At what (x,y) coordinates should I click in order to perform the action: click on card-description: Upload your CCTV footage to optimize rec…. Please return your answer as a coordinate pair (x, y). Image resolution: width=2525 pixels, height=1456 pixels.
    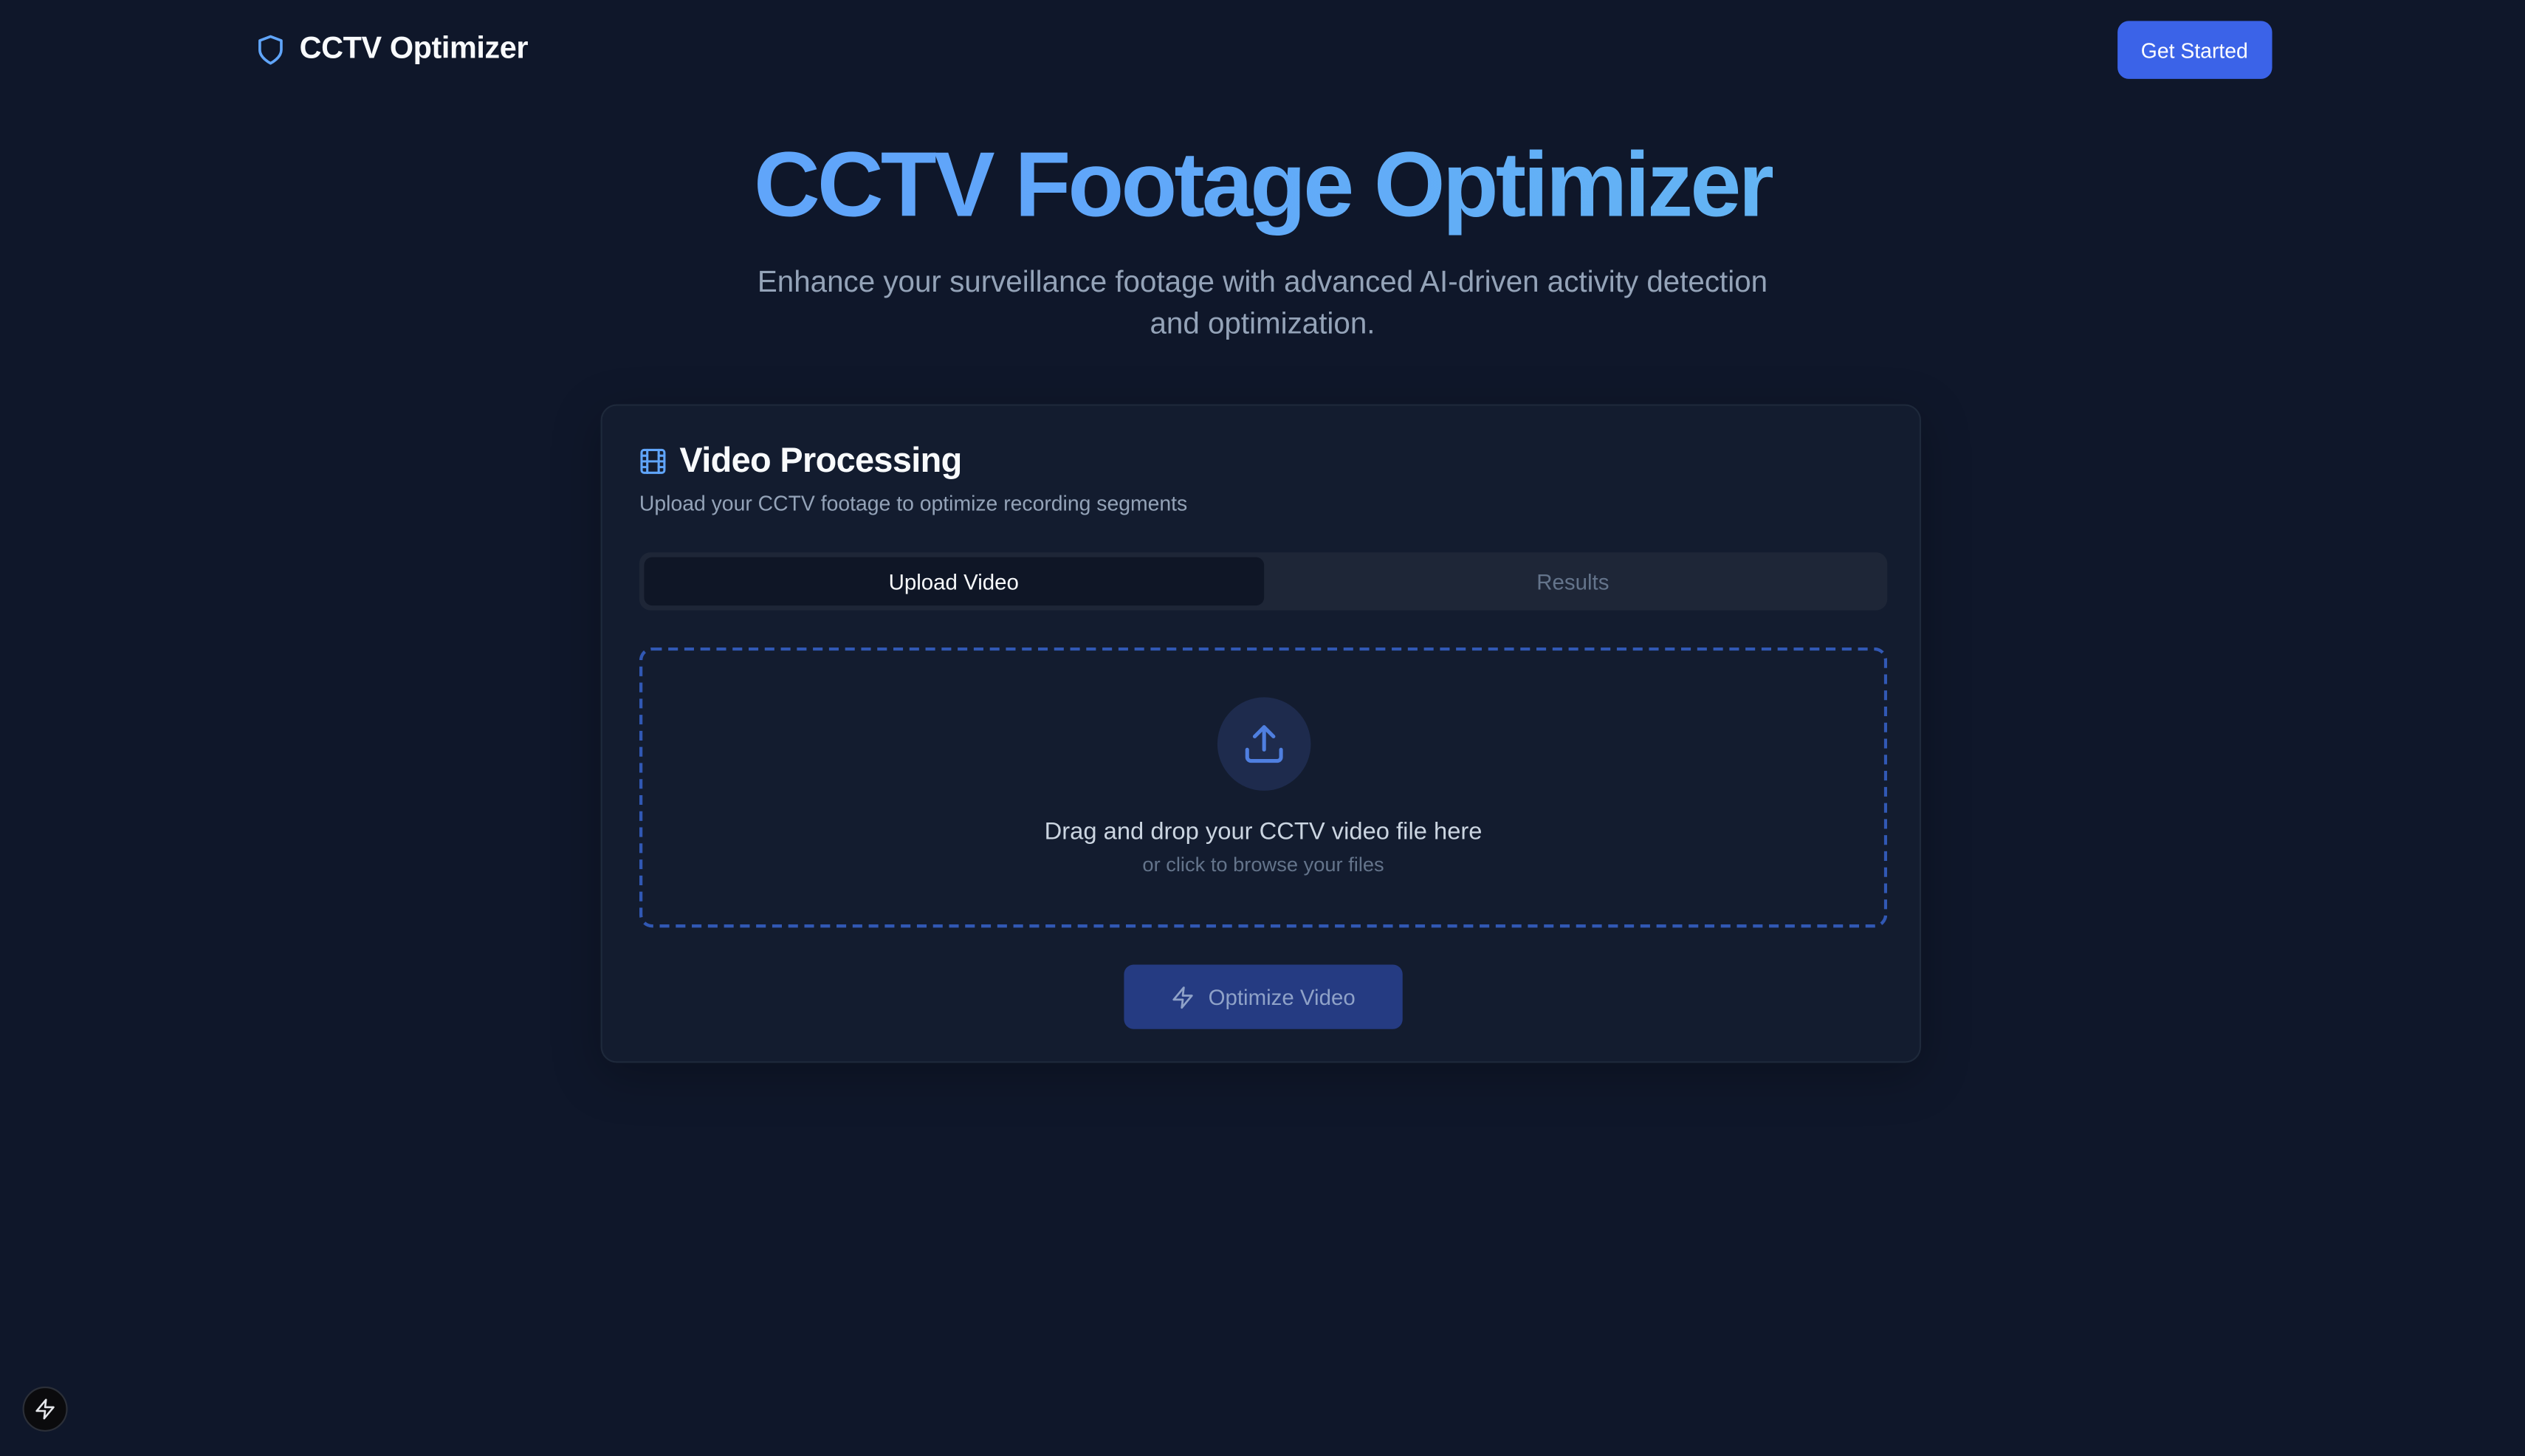
    Looking at the image, I should click on (914, 503).